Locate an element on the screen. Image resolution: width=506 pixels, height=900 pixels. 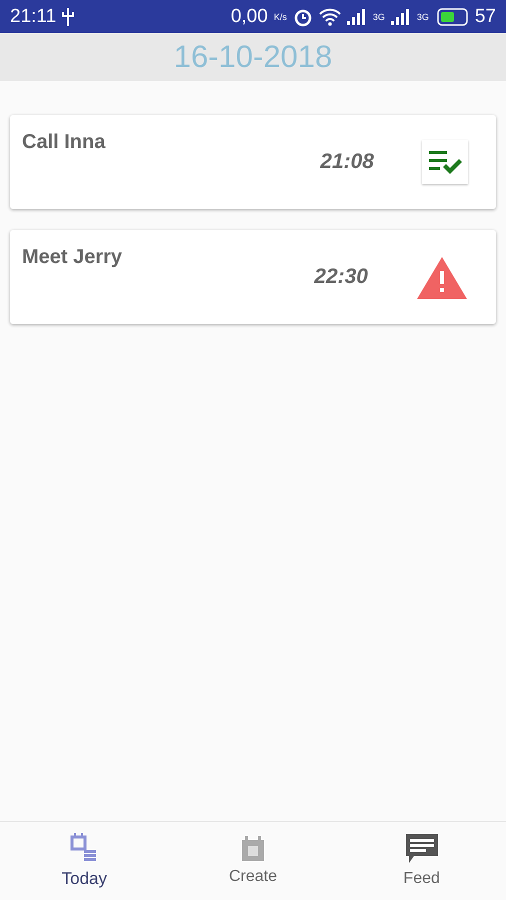
task-title: Call Inna is located at coordinates (64, 143).